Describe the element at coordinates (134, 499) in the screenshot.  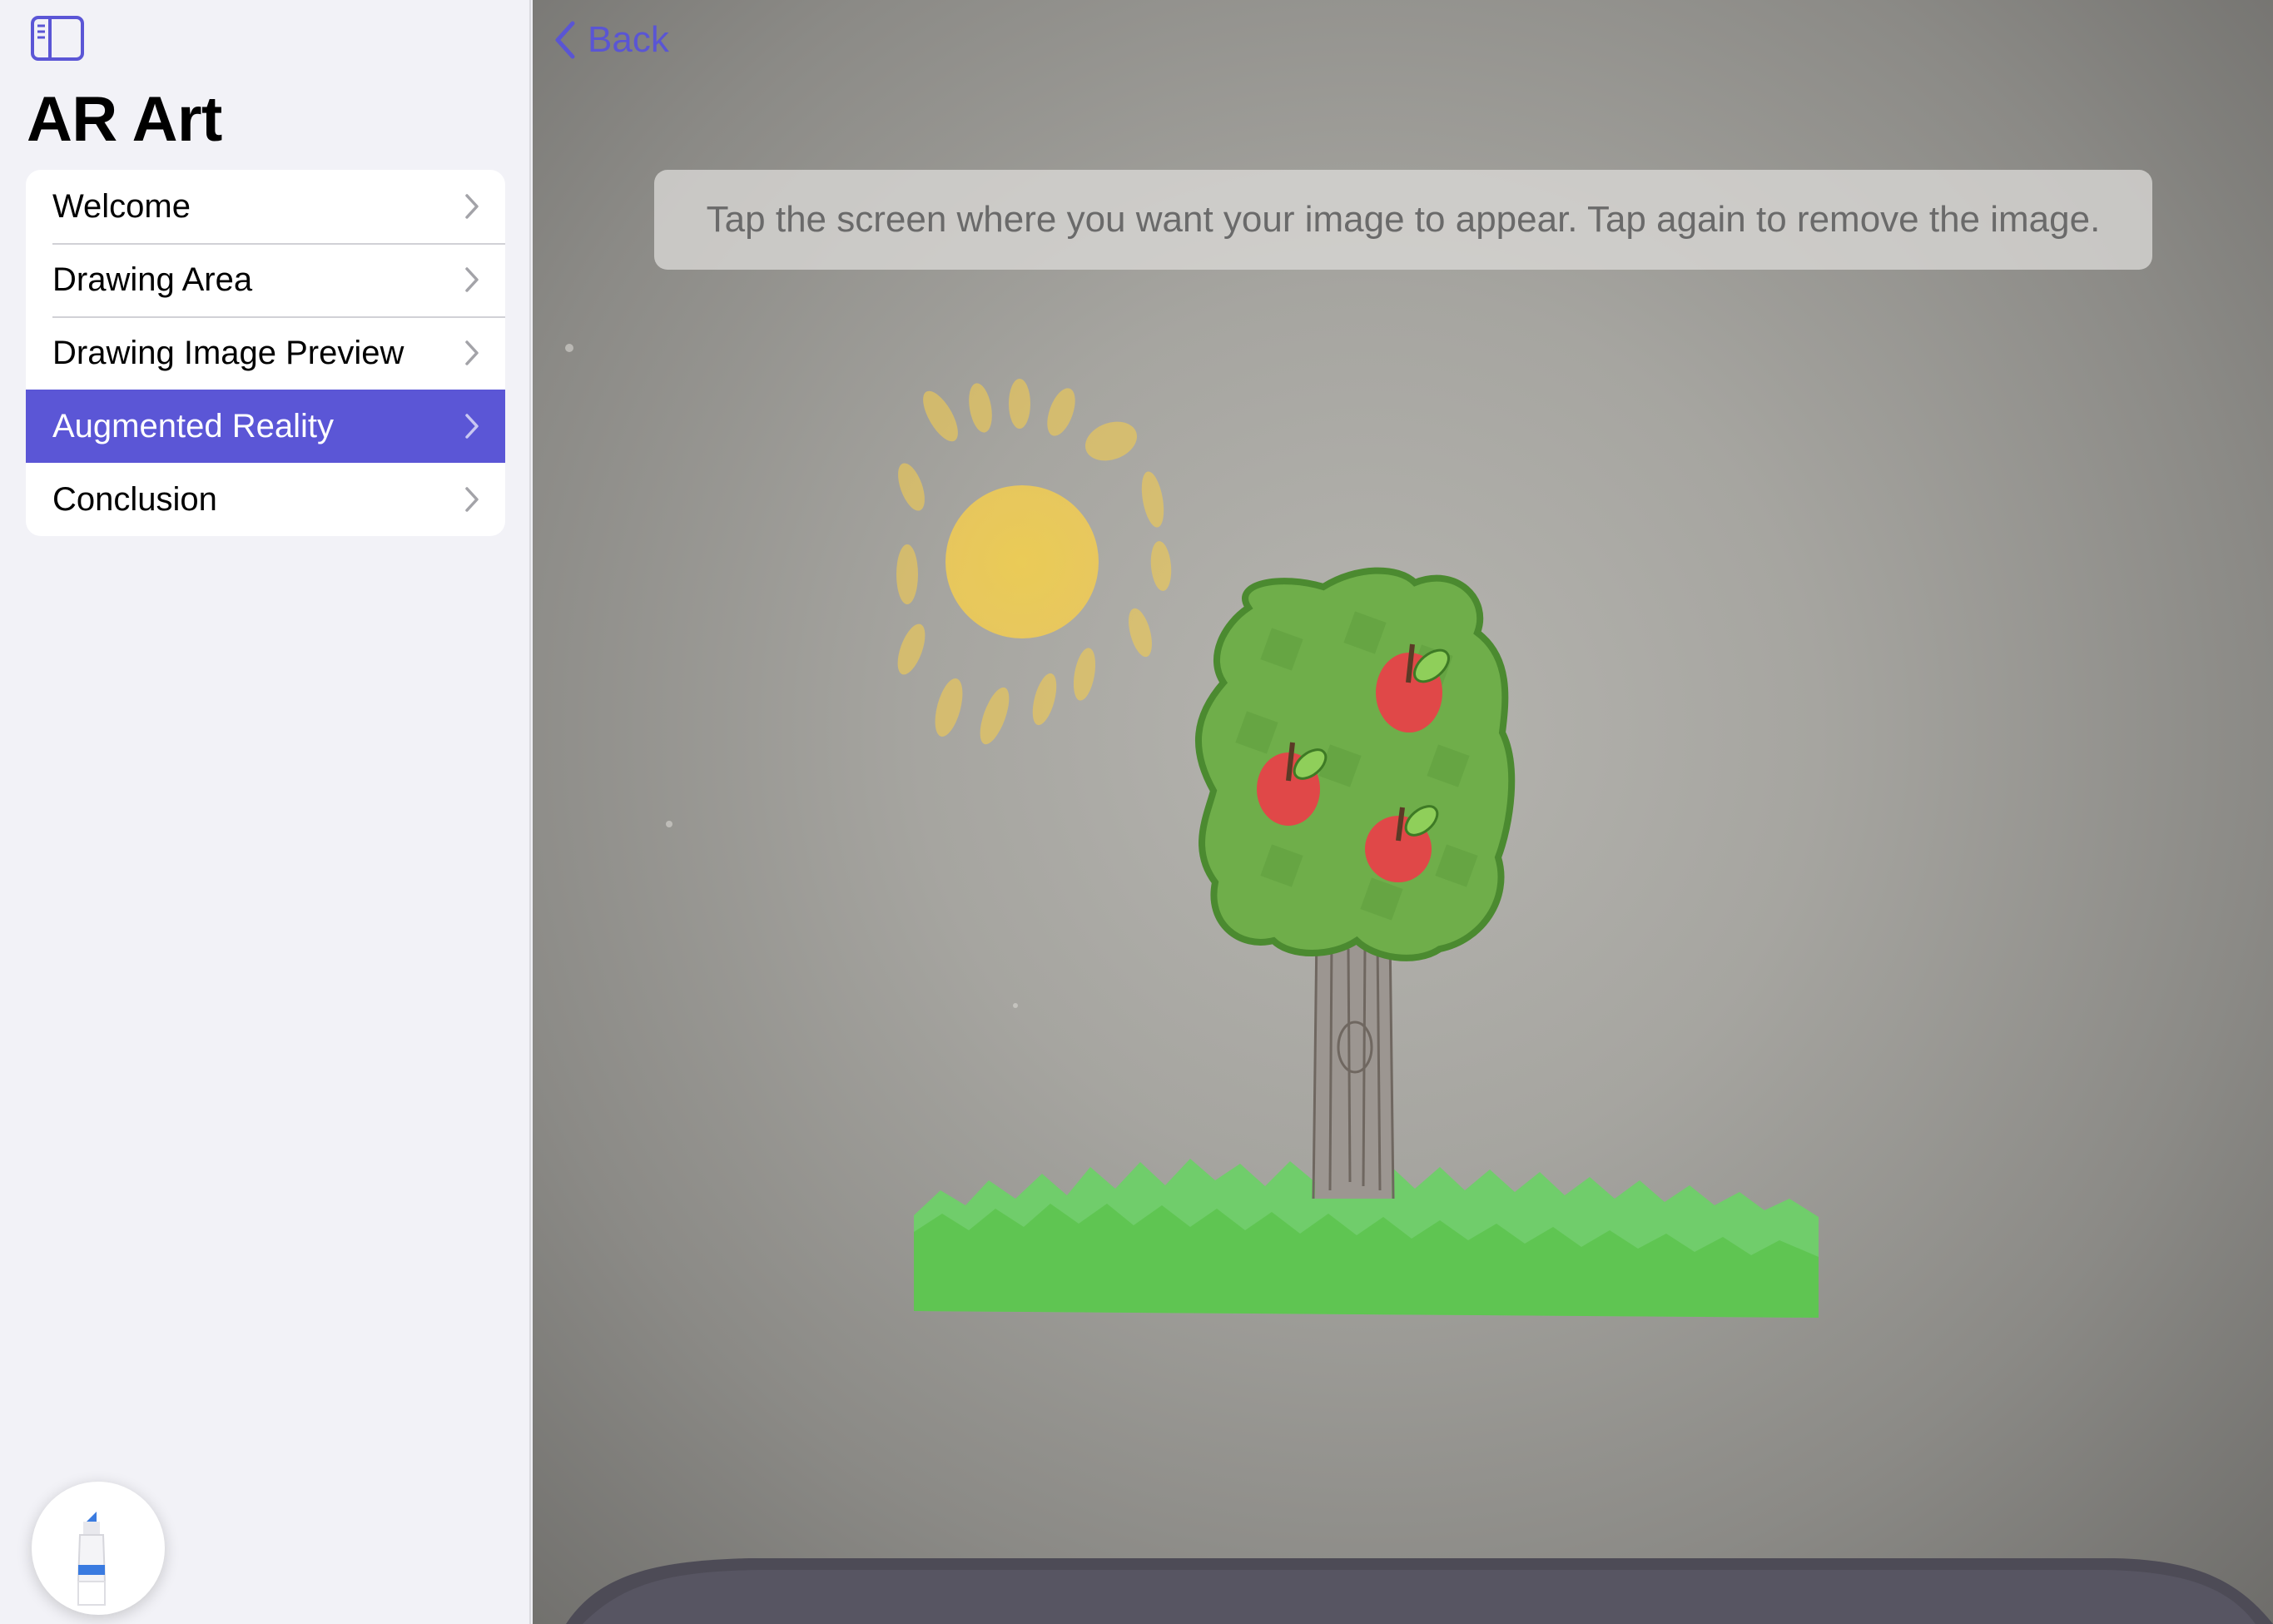
I see `sidebar-item-label: Conclusion` at that location.